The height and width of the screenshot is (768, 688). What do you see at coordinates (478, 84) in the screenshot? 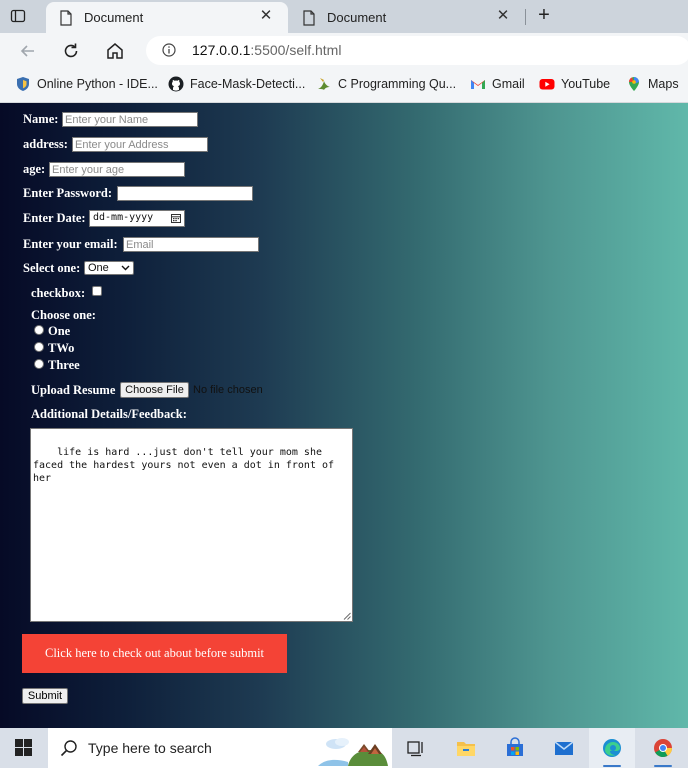
I see `gmail-icon` at bounding box center [478, 84].